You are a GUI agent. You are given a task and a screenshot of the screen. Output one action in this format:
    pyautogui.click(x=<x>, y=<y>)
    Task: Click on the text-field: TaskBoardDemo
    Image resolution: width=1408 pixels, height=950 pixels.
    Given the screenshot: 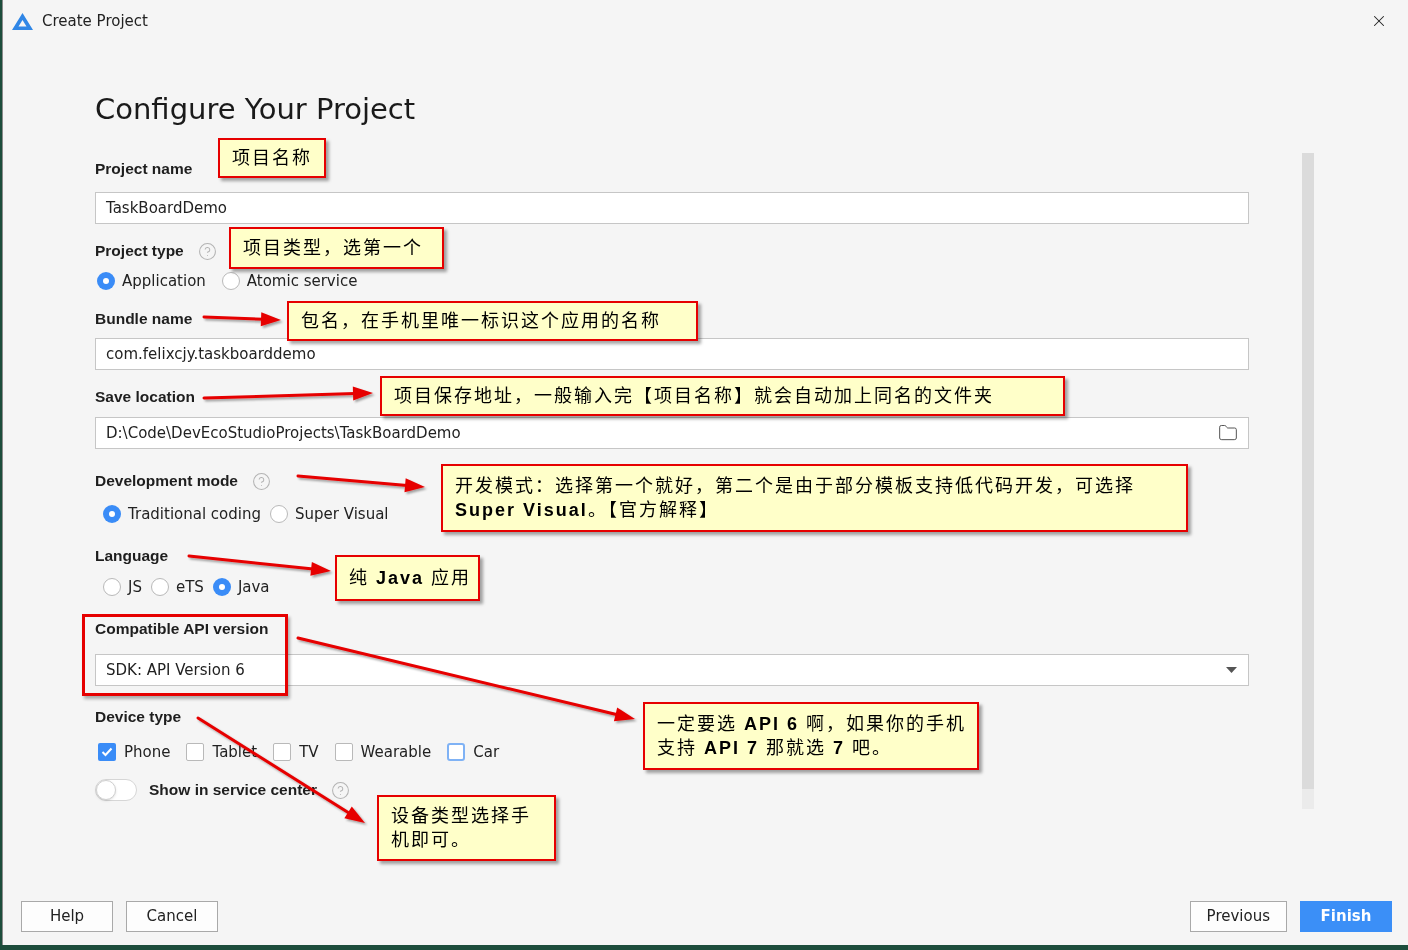 What is the action you would take?
    pyautogui.click(x=672, y=208)
    